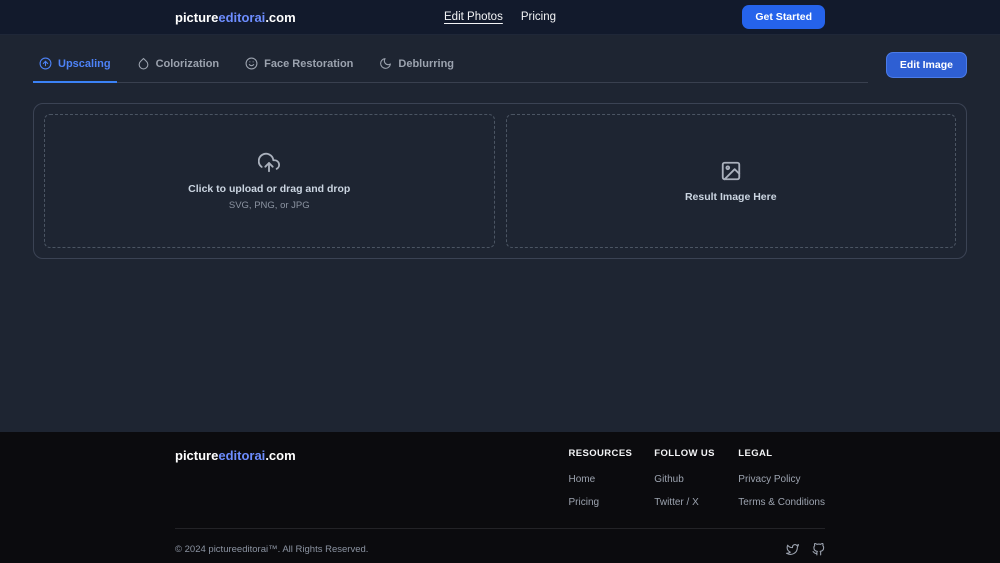 The width and height of the screenshot is (1000, 563). I want to click on twitter-icon, so click(792, 549).